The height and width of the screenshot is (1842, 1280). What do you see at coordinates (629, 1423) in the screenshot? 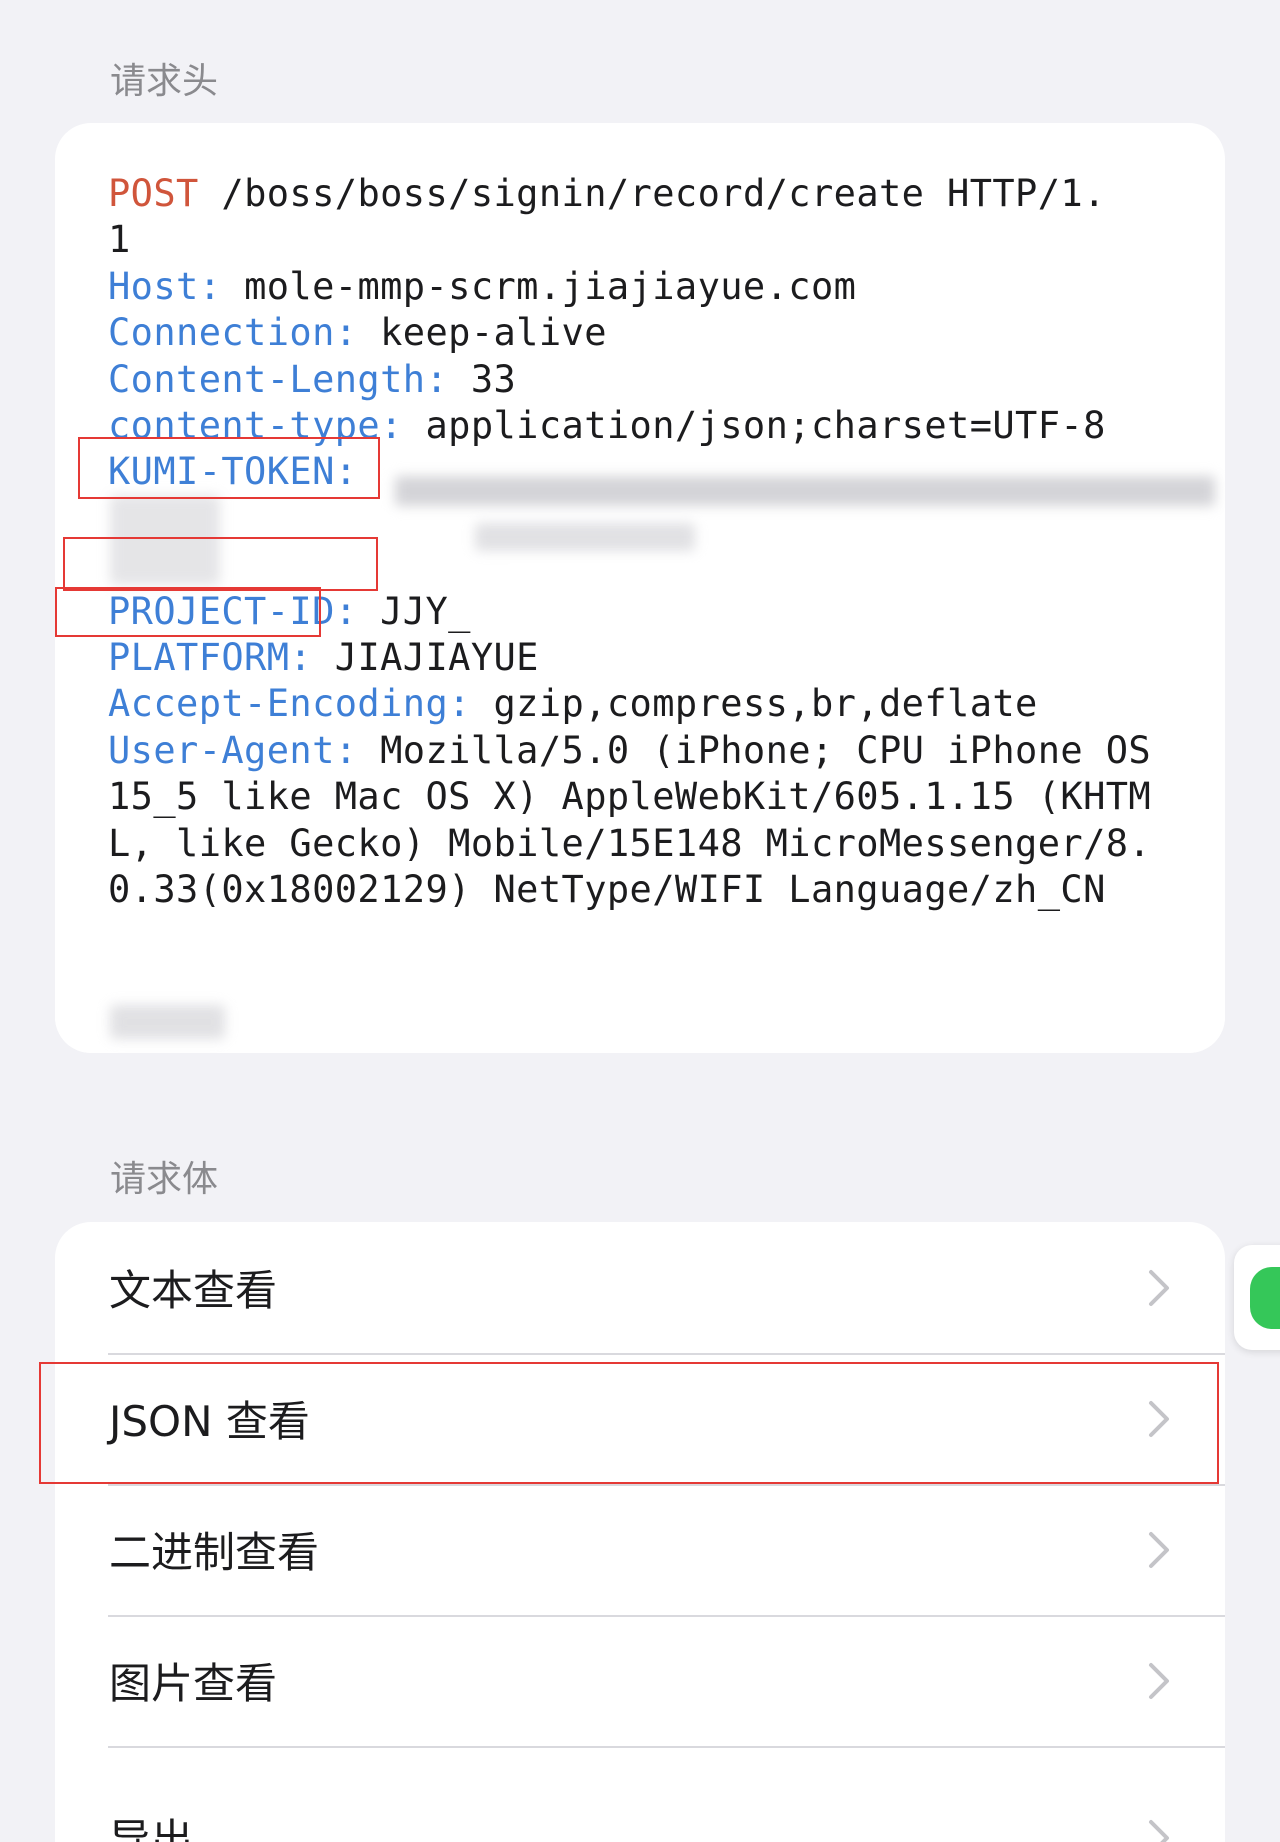
I see `highlight-json-view` at bounding box center [629, 1423].